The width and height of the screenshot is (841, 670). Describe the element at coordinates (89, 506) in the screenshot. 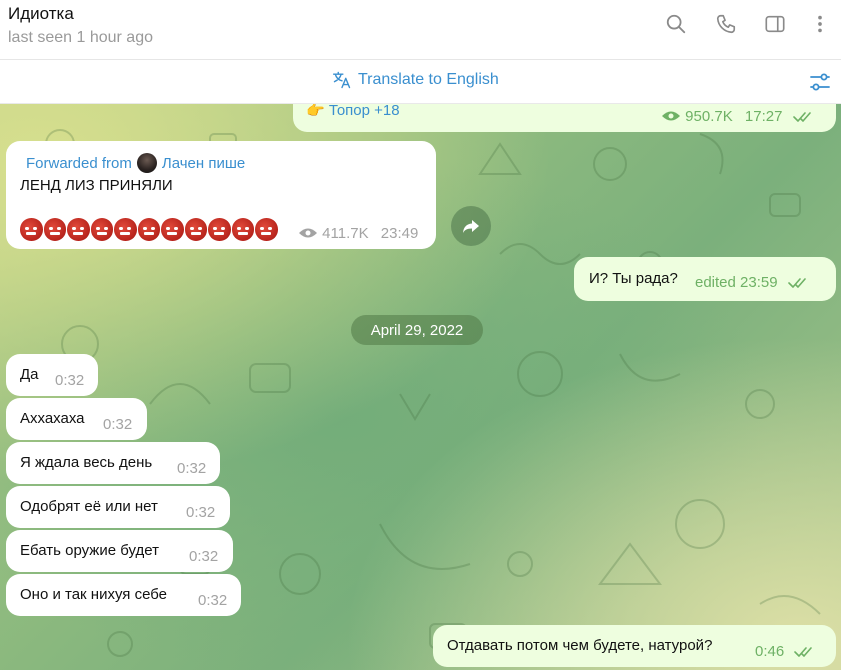

I see `message-text: Одобрят её или нет` at that location.